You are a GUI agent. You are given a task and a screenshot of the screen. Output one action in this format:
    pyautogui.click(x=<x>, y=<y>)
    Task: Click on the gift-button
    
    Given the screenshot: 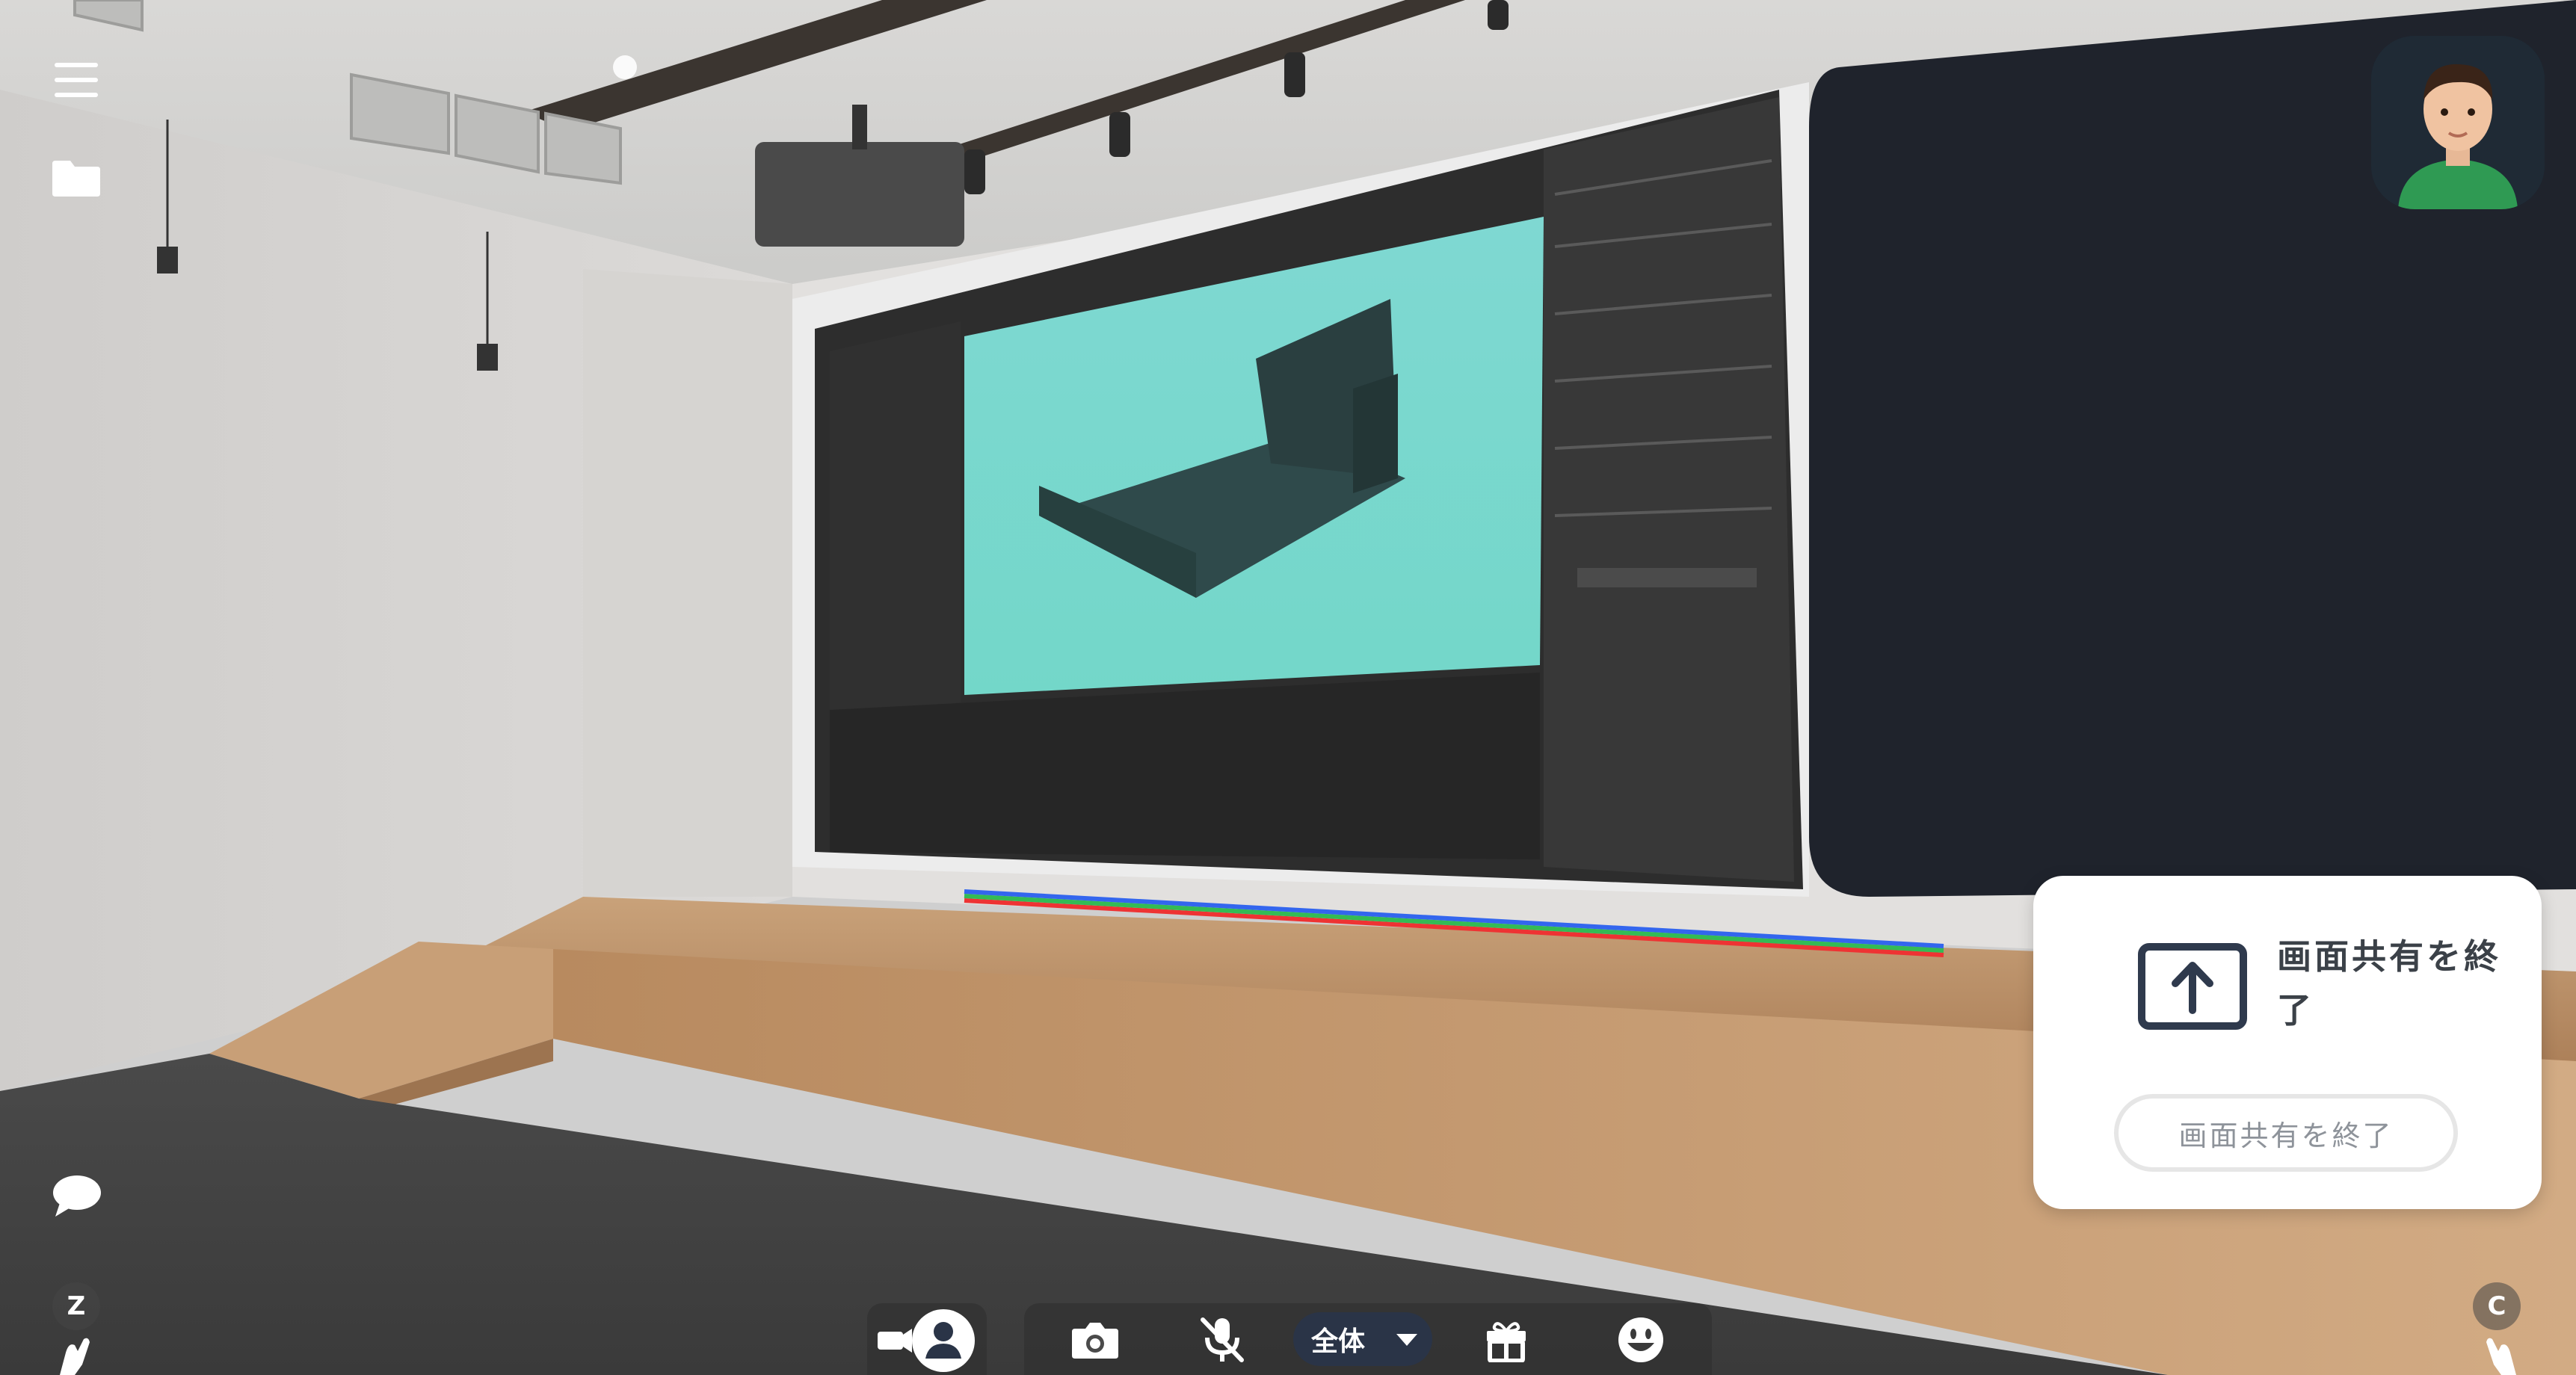 What is the action you would take?
    pyautogui.click(x=1506, y=1340)
    